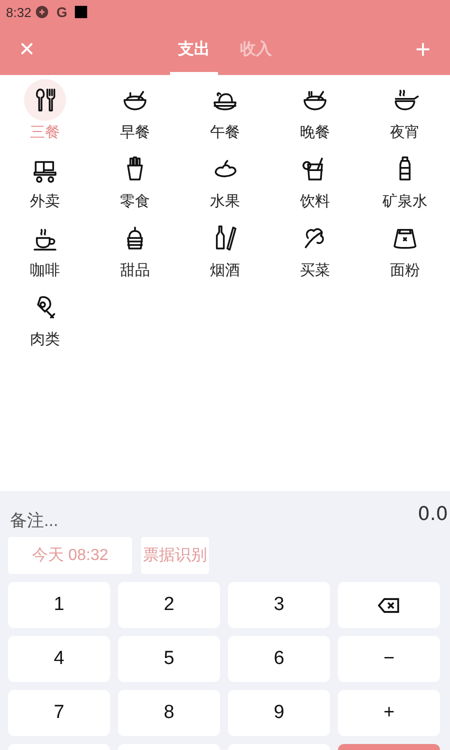 The width and height of the screenshot is (450, 750). Describe the element at coordinates (225, 117) in the screenshot. I see `category-item: 午餐` at that location.